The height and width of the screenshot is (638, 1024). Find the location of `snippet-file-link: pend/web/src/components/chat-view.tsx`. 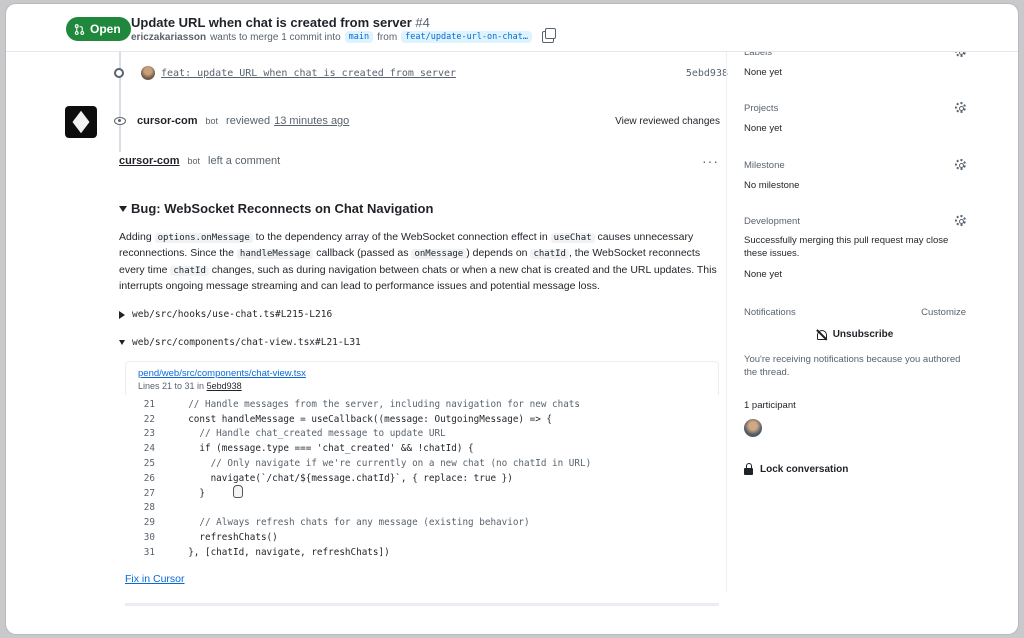

snippet-file-link: pend/web/src/components/chat-view.tsx is located at coordinates (422, 373).